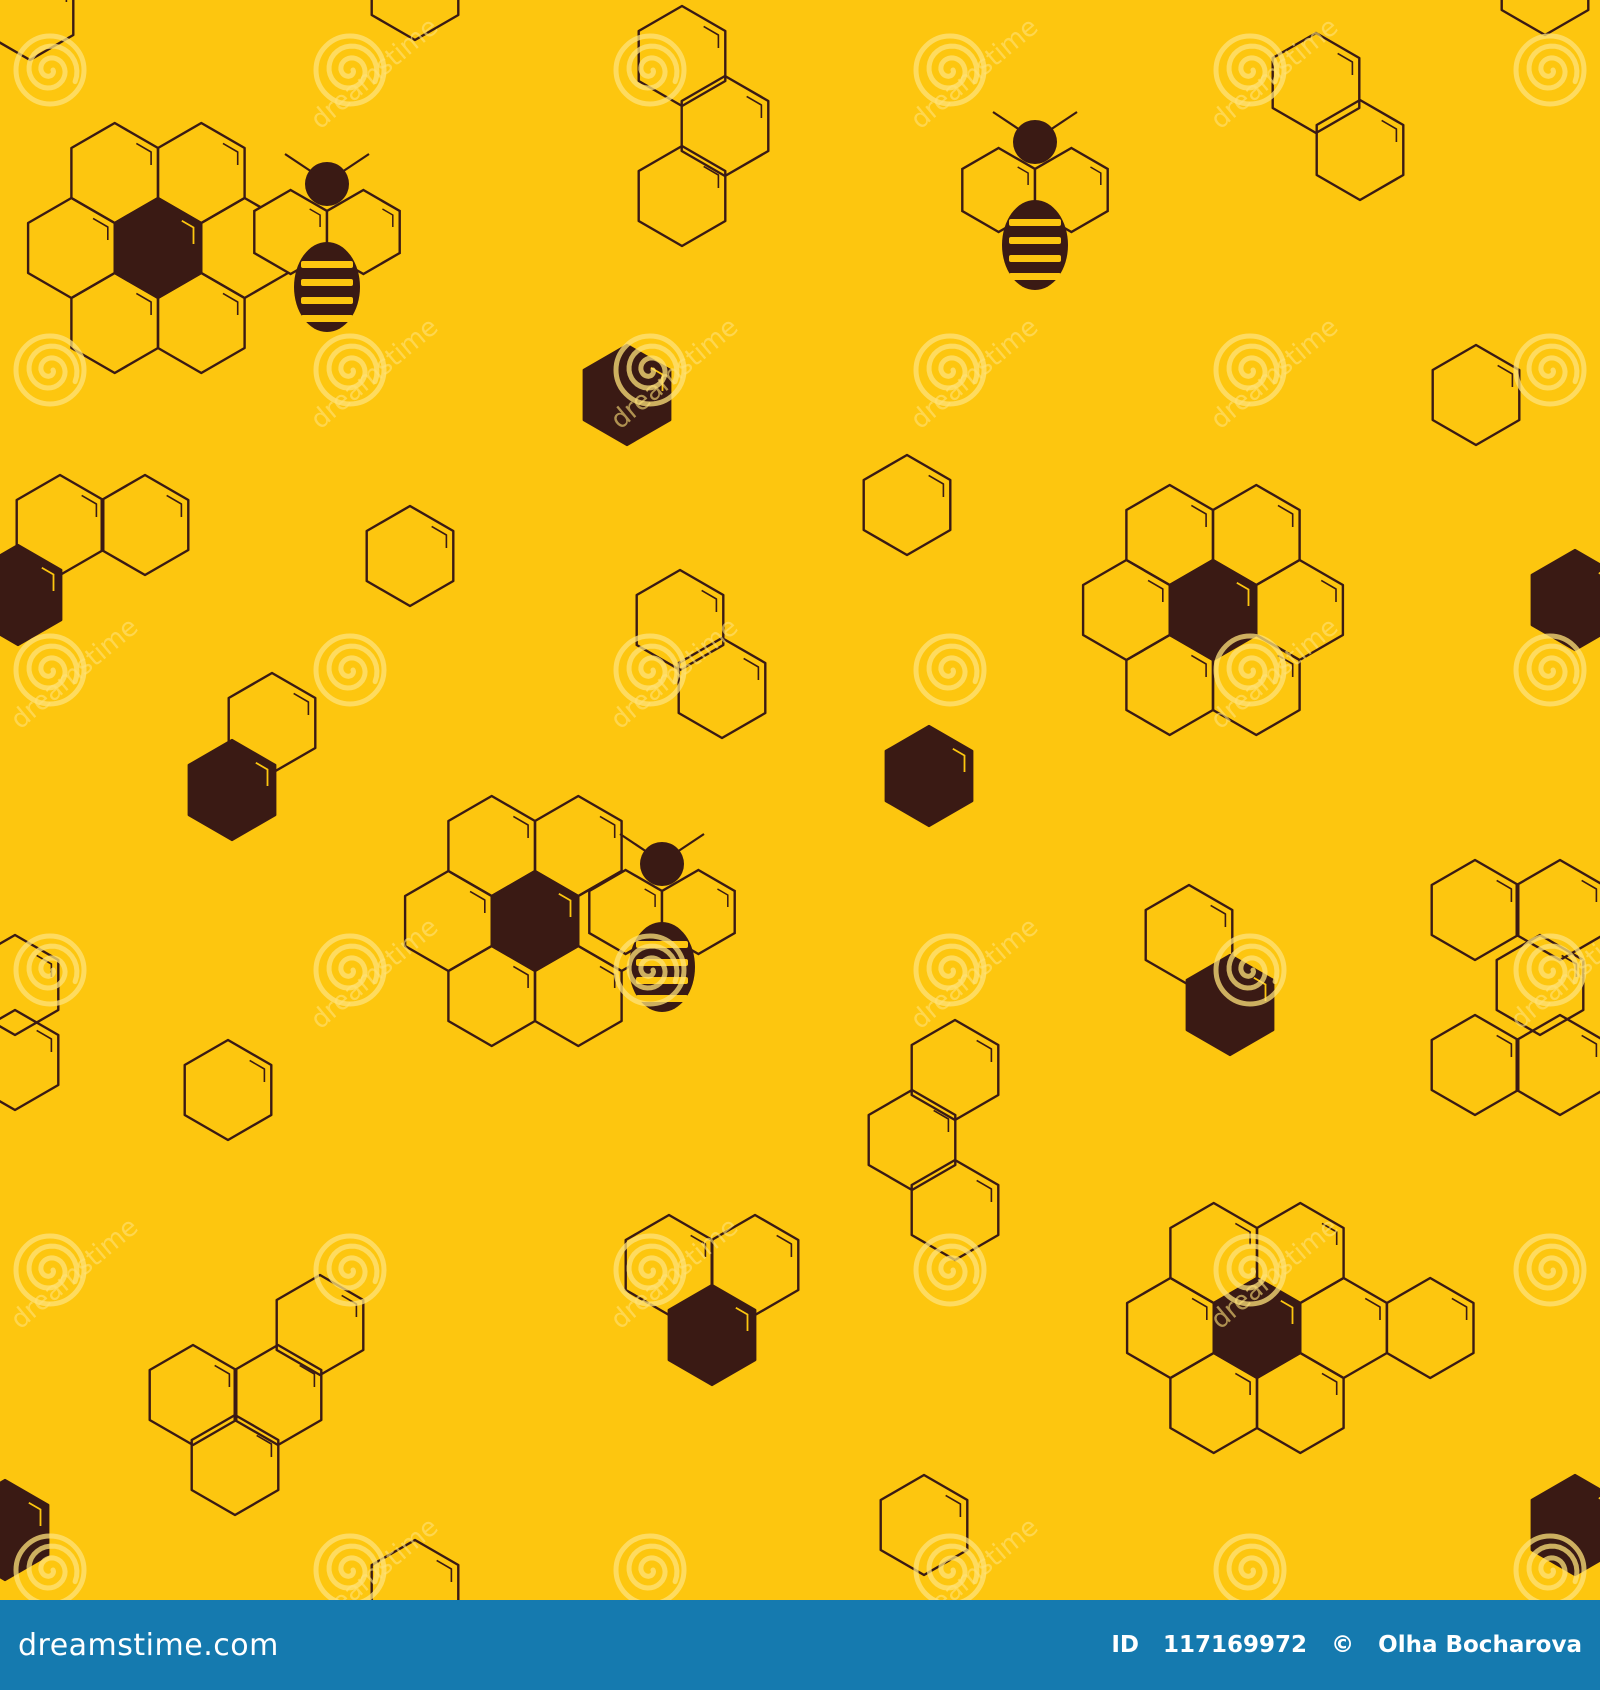  Describe the element at coordinates (148, 1645) in the screenshot. I see `site-brand: dreamstime.com` at that location.